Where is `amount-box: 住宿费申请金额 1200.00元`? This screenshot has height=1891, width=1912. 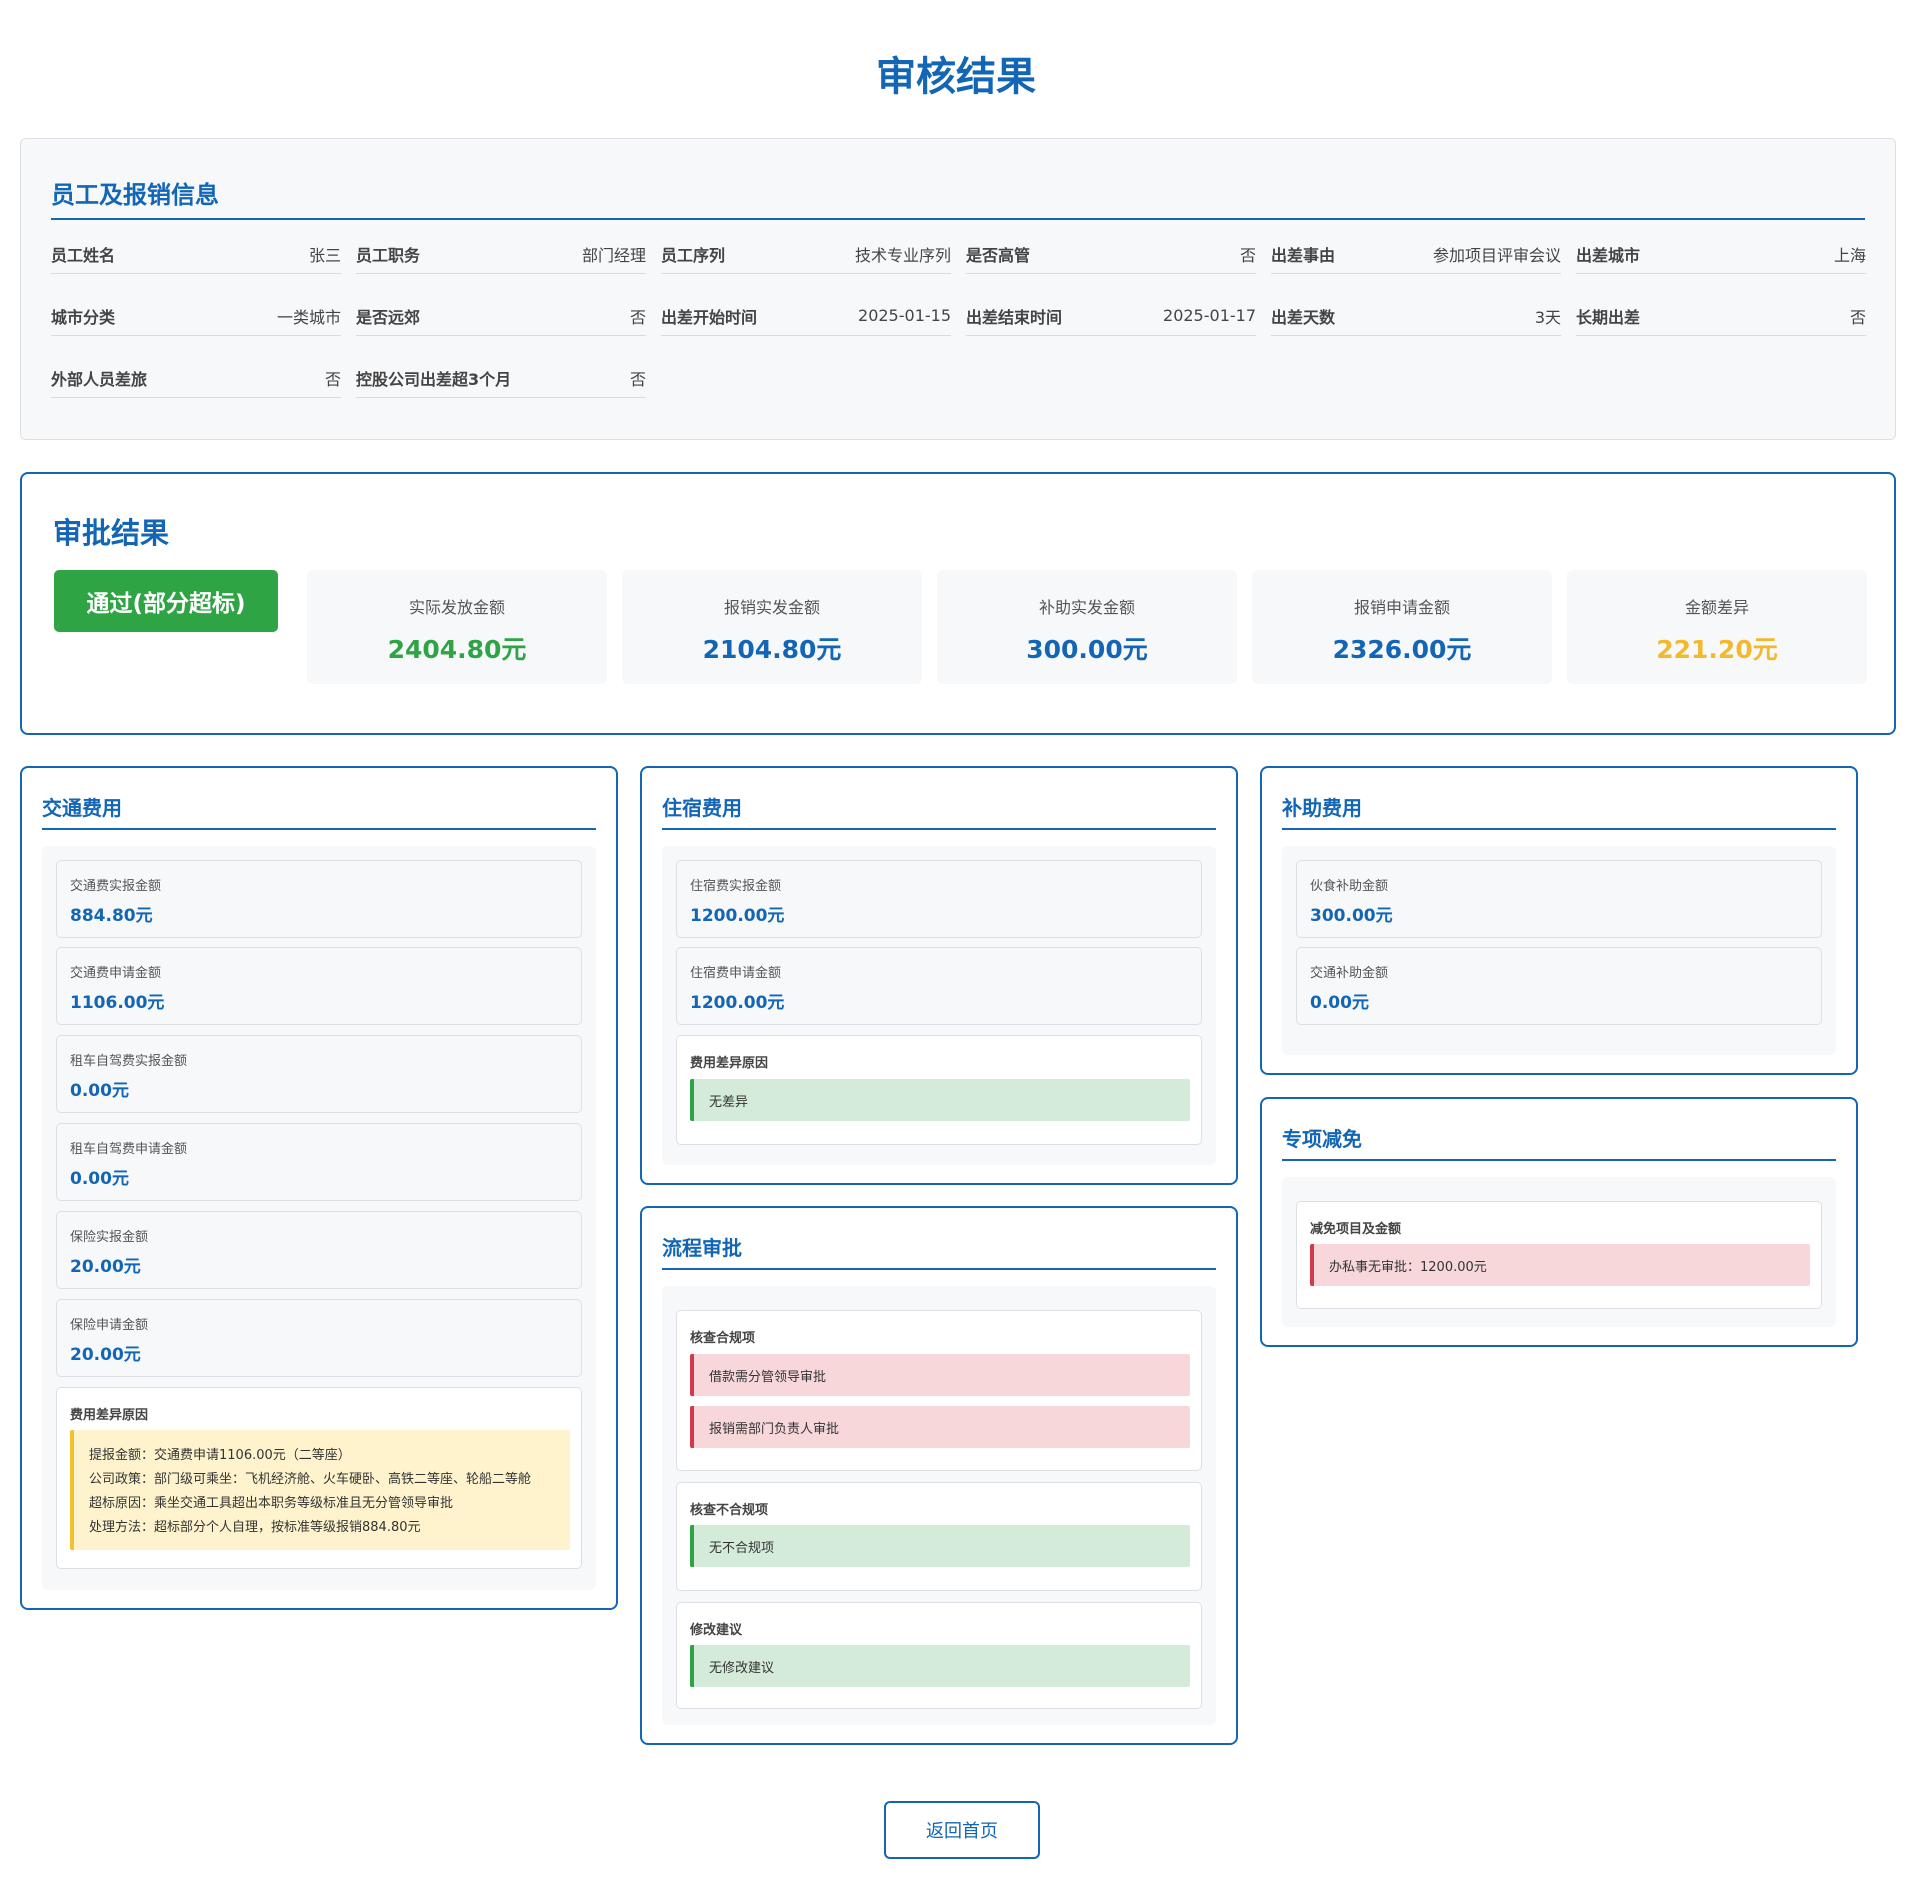
amount-box: 住宿费申请金额 1200.00元 is located at coordinates (939, 986).